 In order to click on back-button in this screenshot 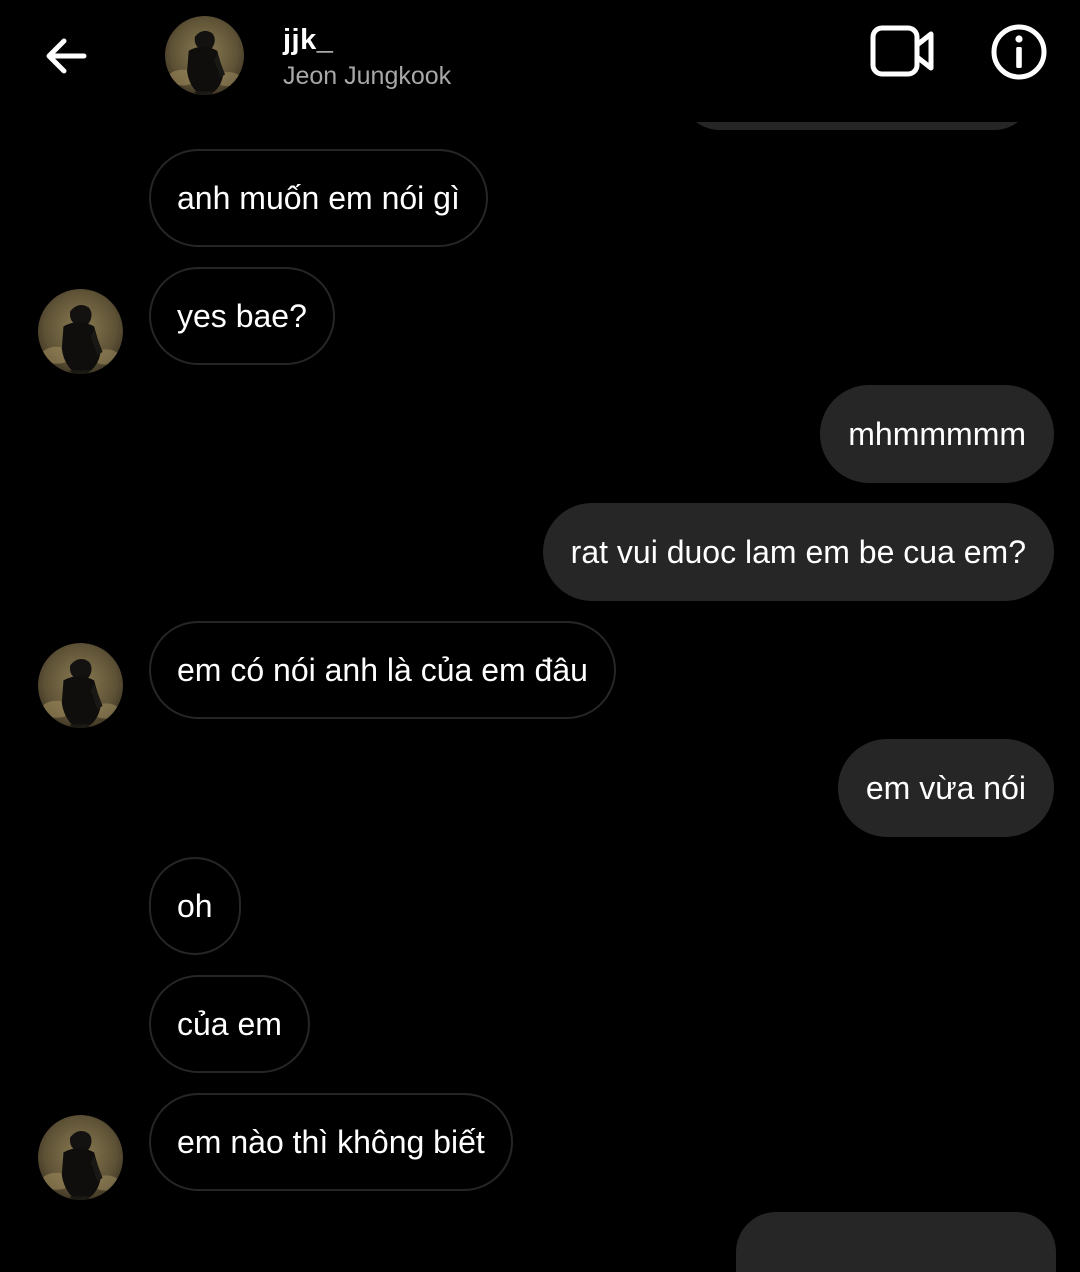, I will do `click(66, 56)`.